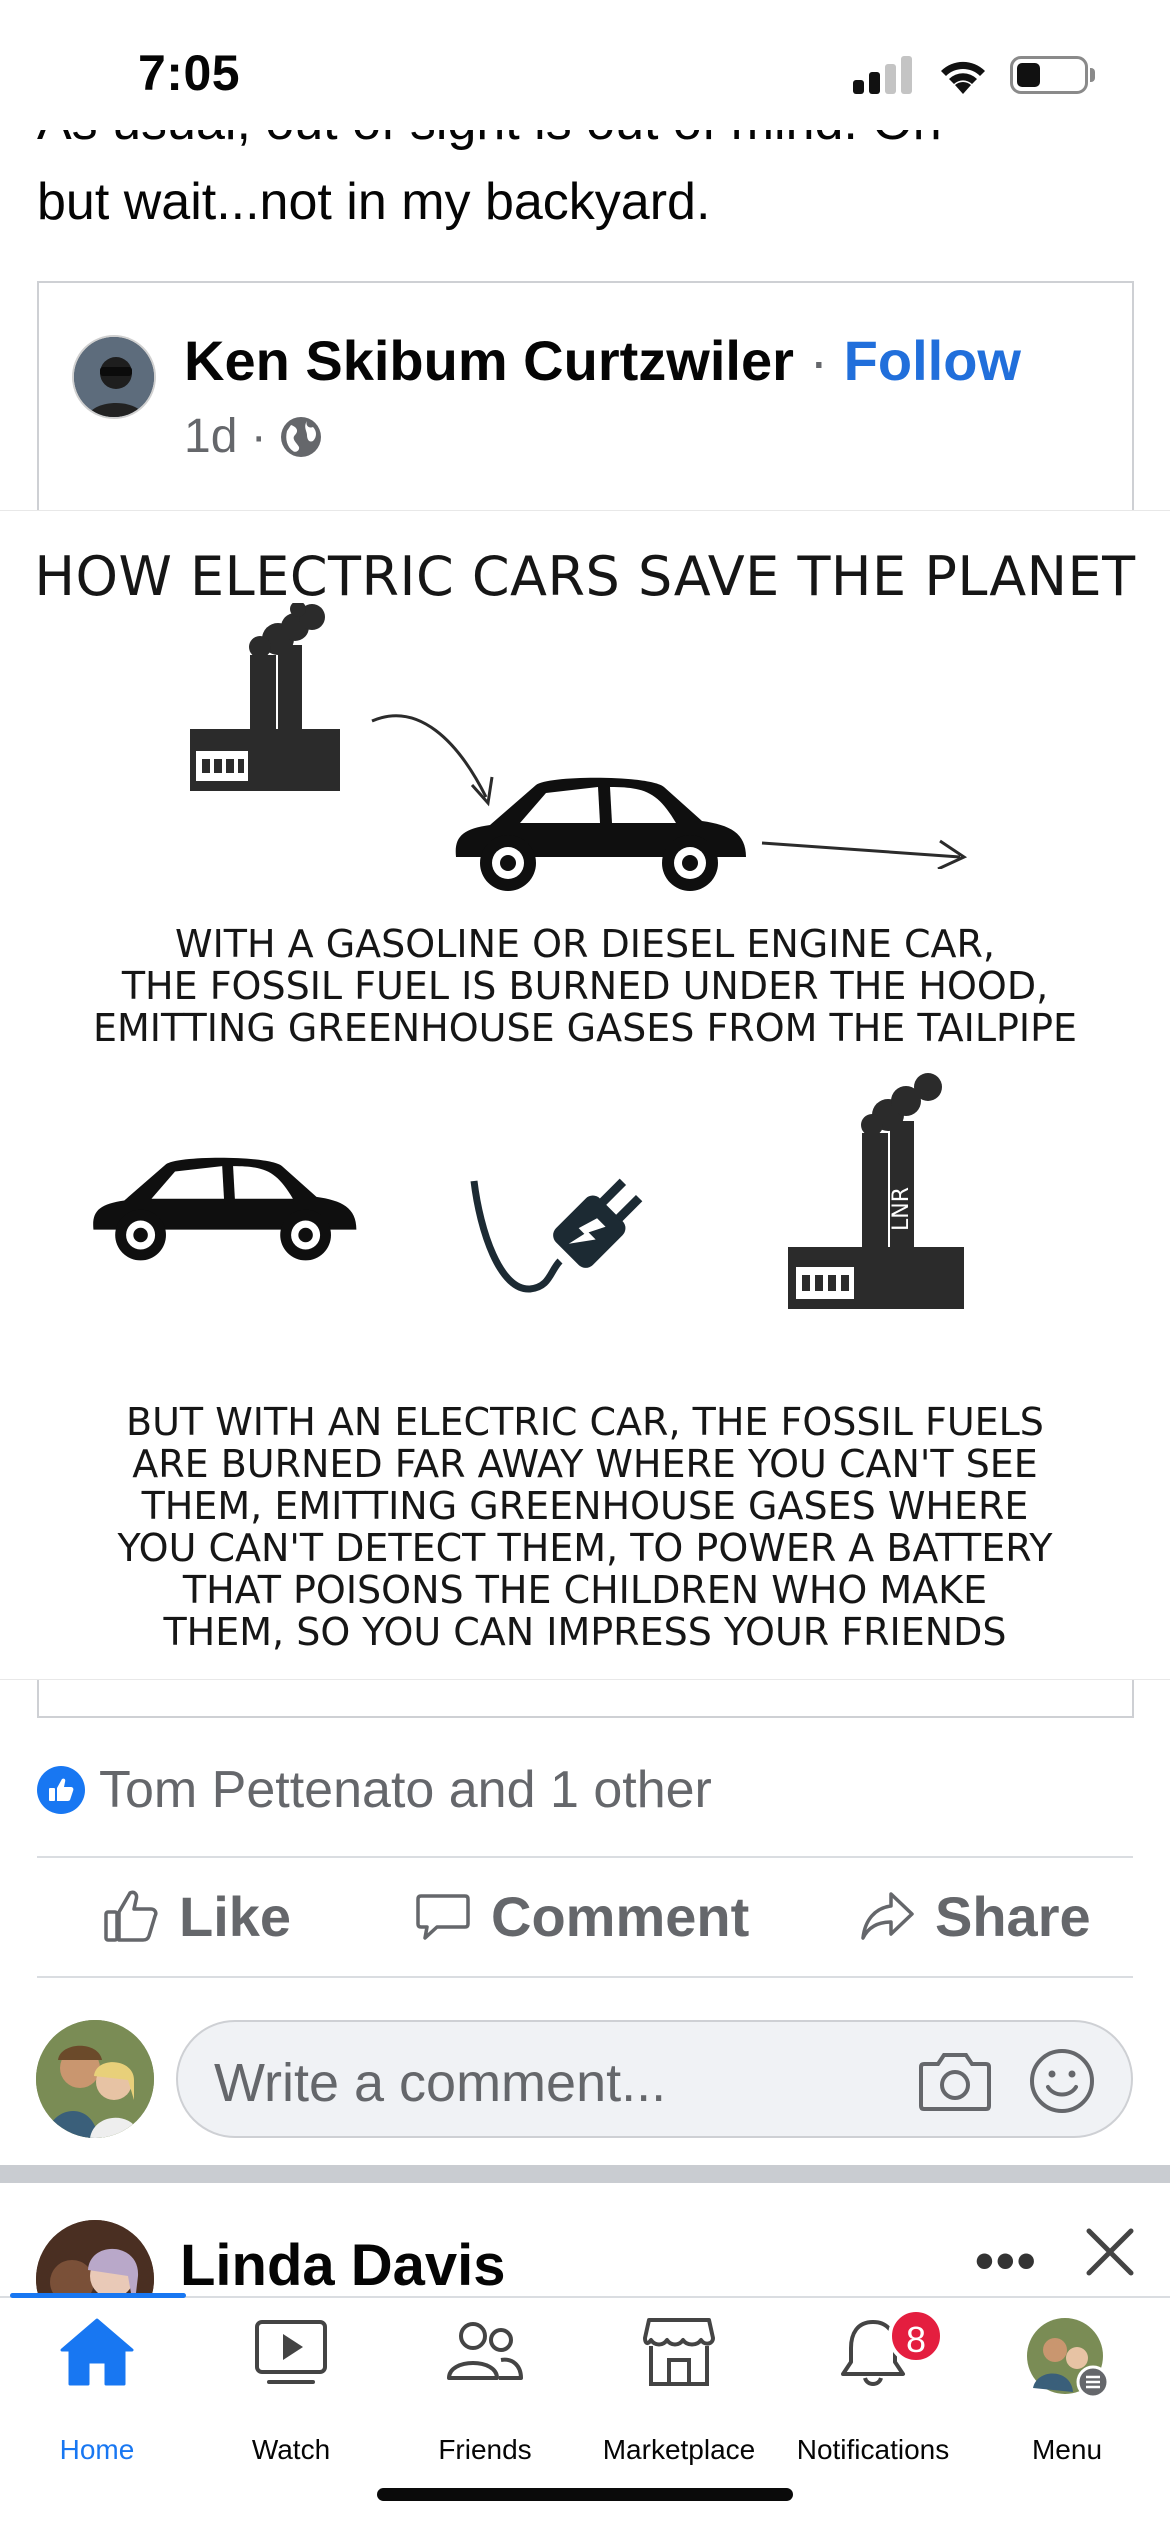  What do you see at coordinates (864, 854) in the screenshot?
I see `arrow-right-icon` at bounding box center [864, 854].